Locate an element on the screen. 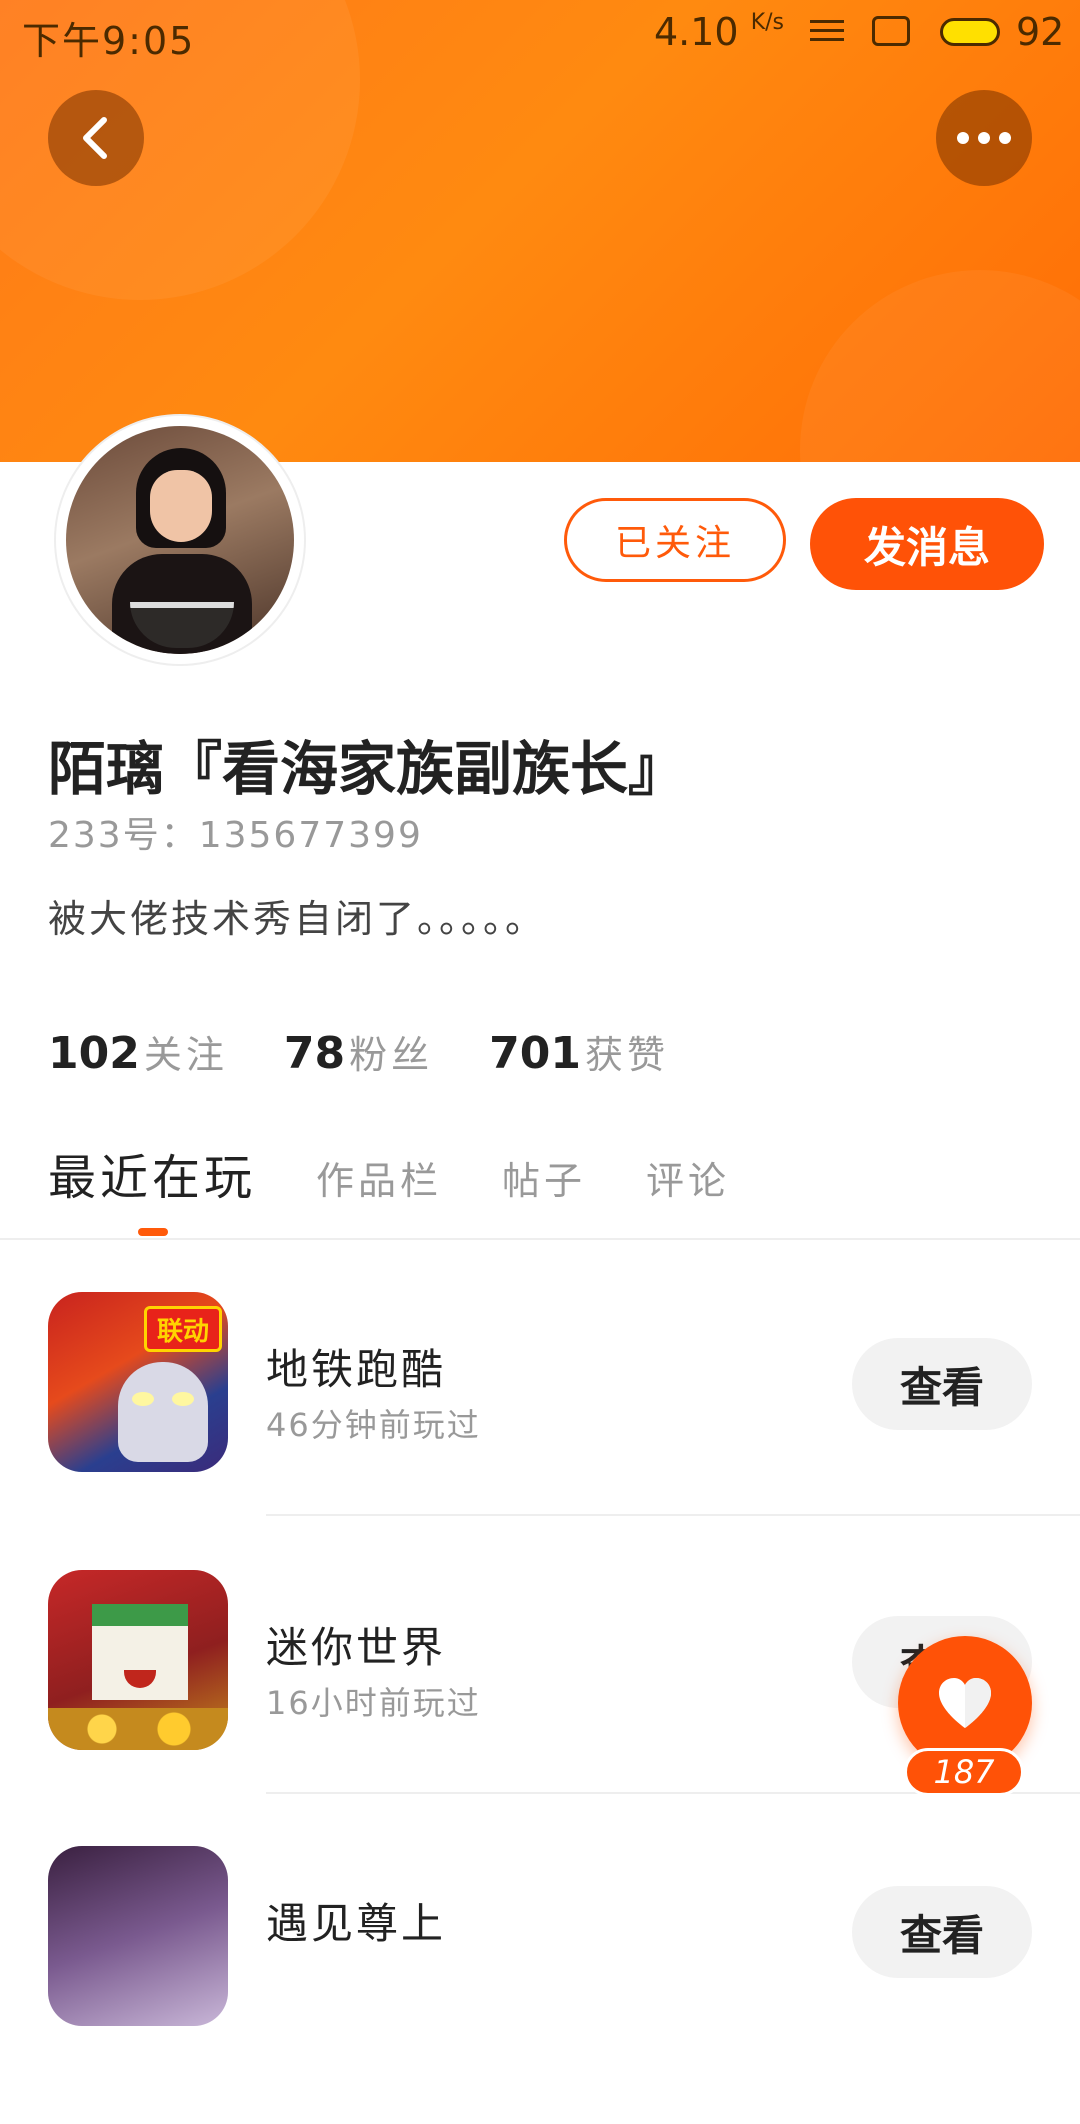 This screenshot has width=1080, height=2124. followed-button: 已关注 is located at coordinates (675, 540).